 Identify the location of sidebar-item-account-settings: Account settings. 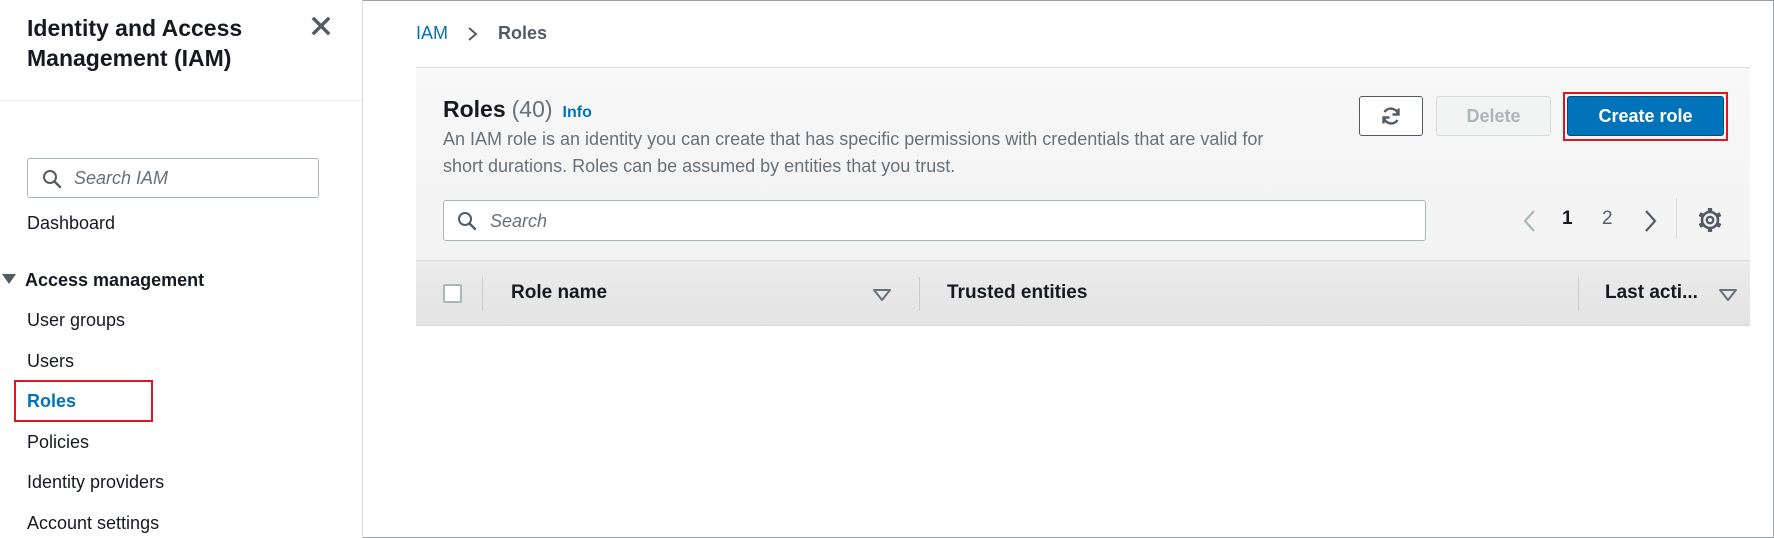
(93, 523).